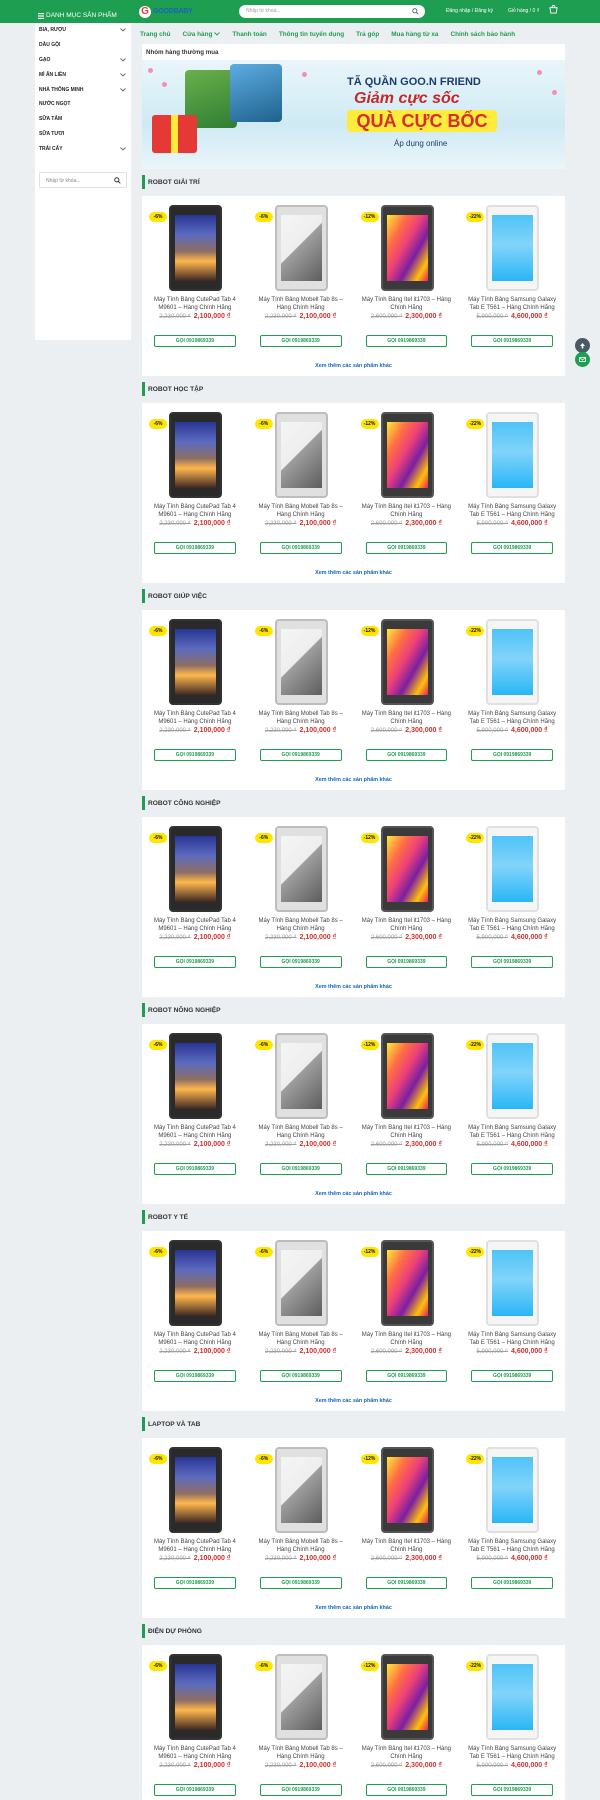  What do you see at coordinates (83, 148) in the screenshot?
I see `sidebar-category-item: TRÁI CÂY` at bounding box center [83, 148].